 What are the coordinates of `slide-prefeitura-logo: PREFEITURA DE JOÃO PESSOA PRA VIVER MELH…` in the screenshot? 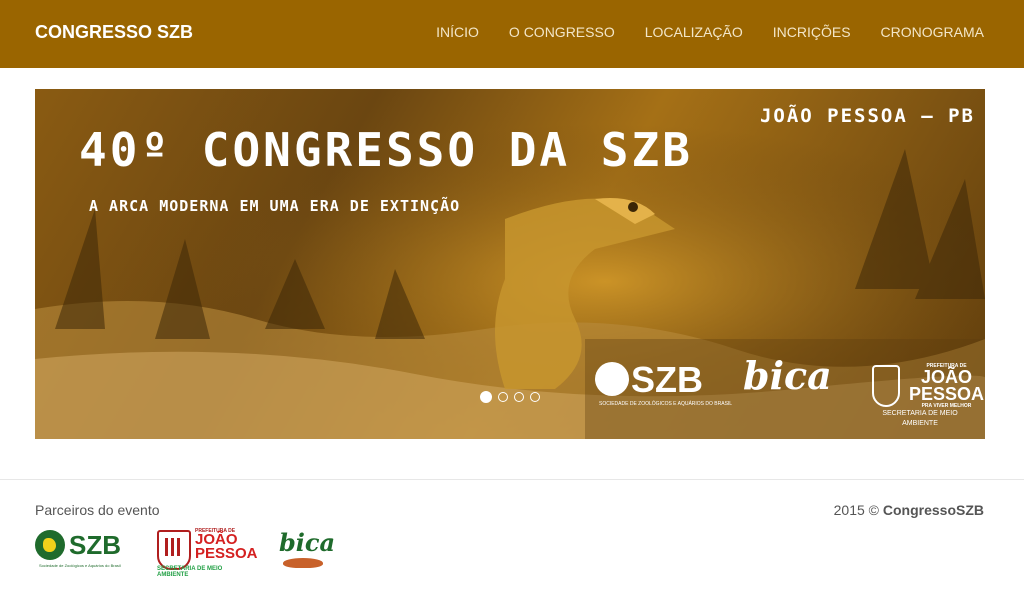 It's located at (946, 386).